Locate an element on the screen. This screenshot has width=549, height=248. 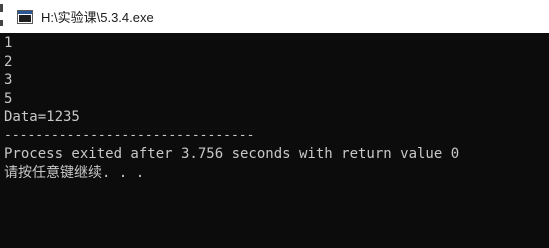
output-line: 5 is located at coordinates (8, 98).